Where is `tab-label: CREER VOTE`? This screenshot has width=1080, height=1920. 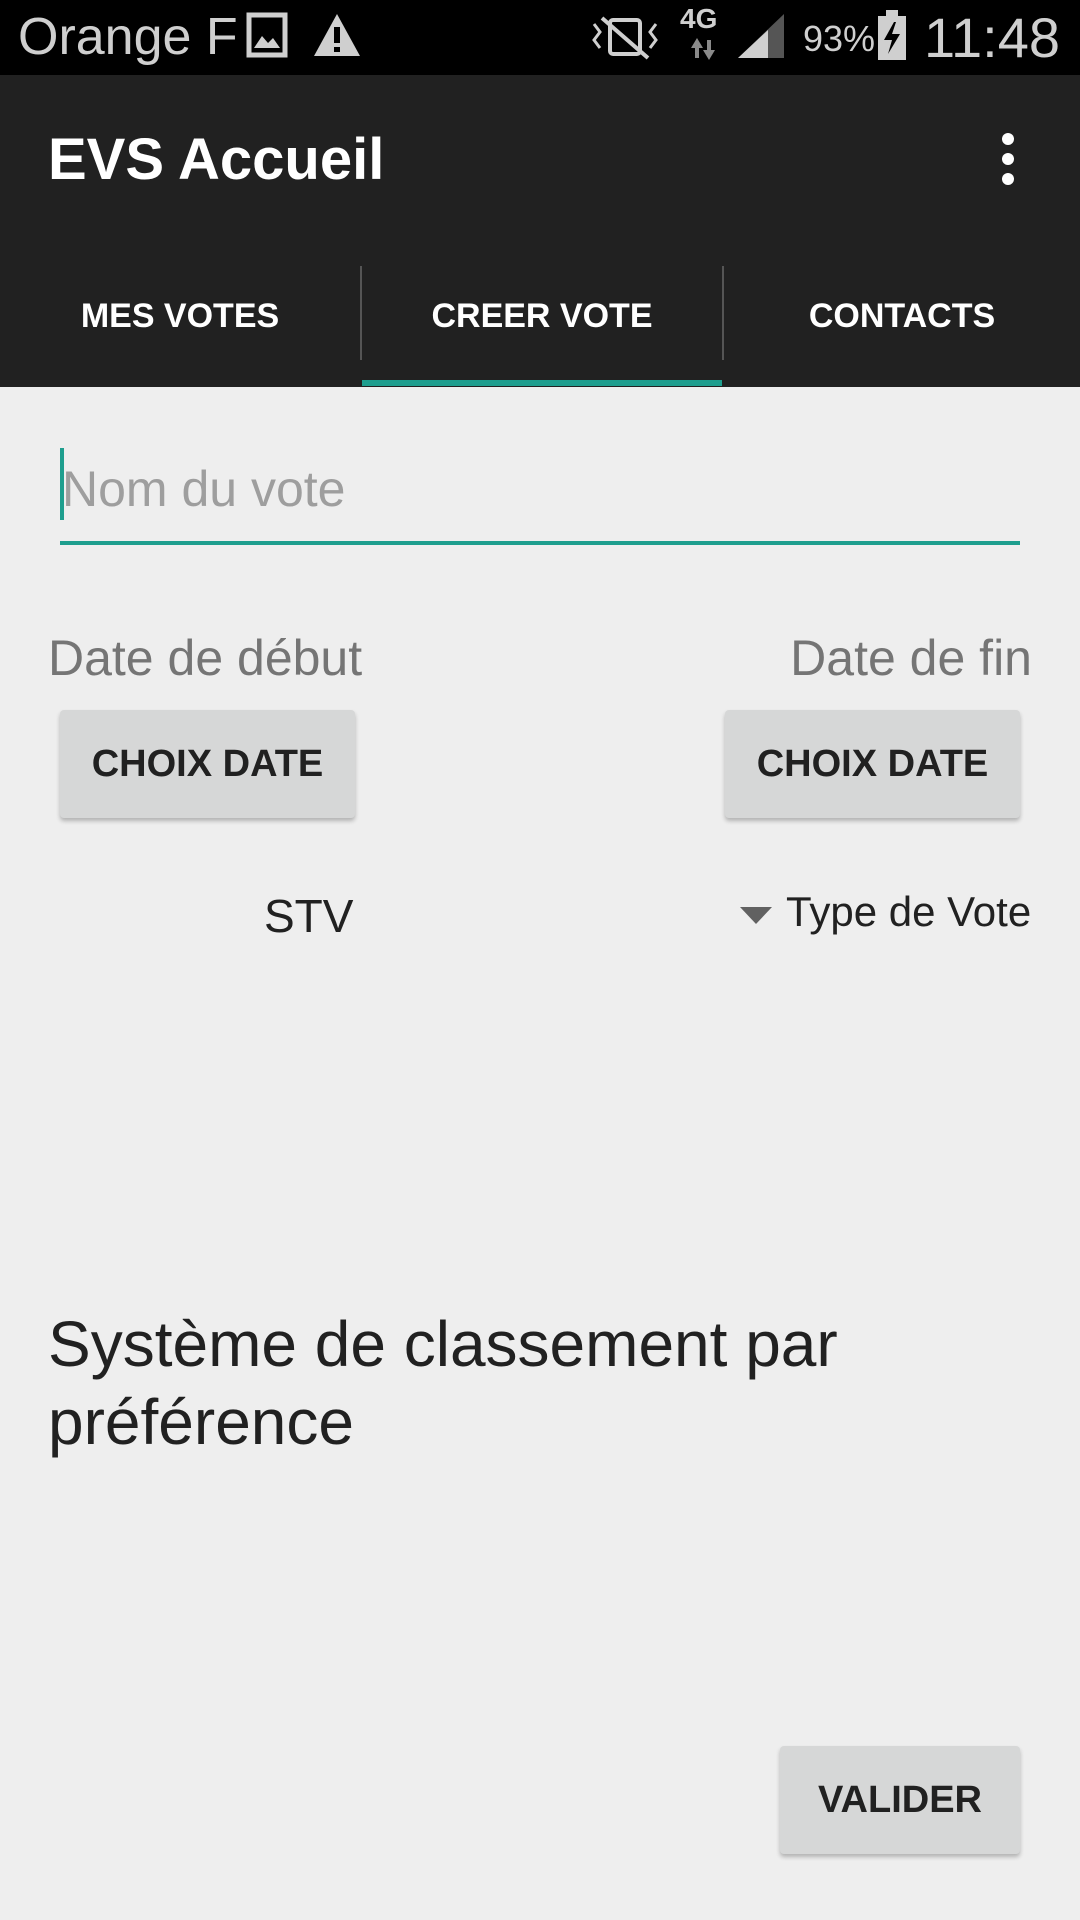 tab-label: CREER VOTE is located at coordinates (542, 315).